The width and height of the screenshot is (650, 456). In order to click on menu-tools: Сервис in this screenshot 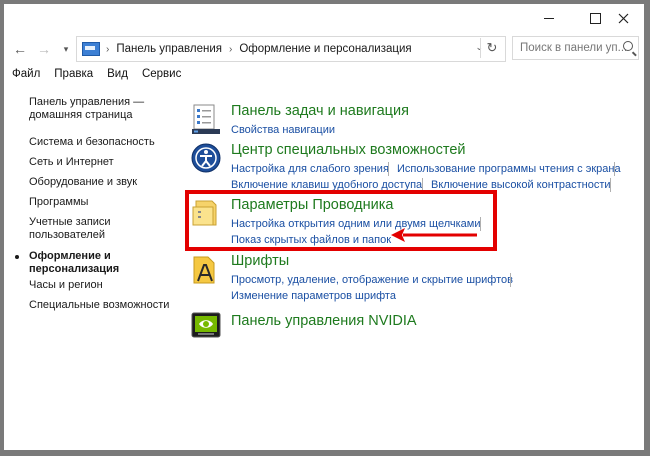, I will do `click(160, 77)`.